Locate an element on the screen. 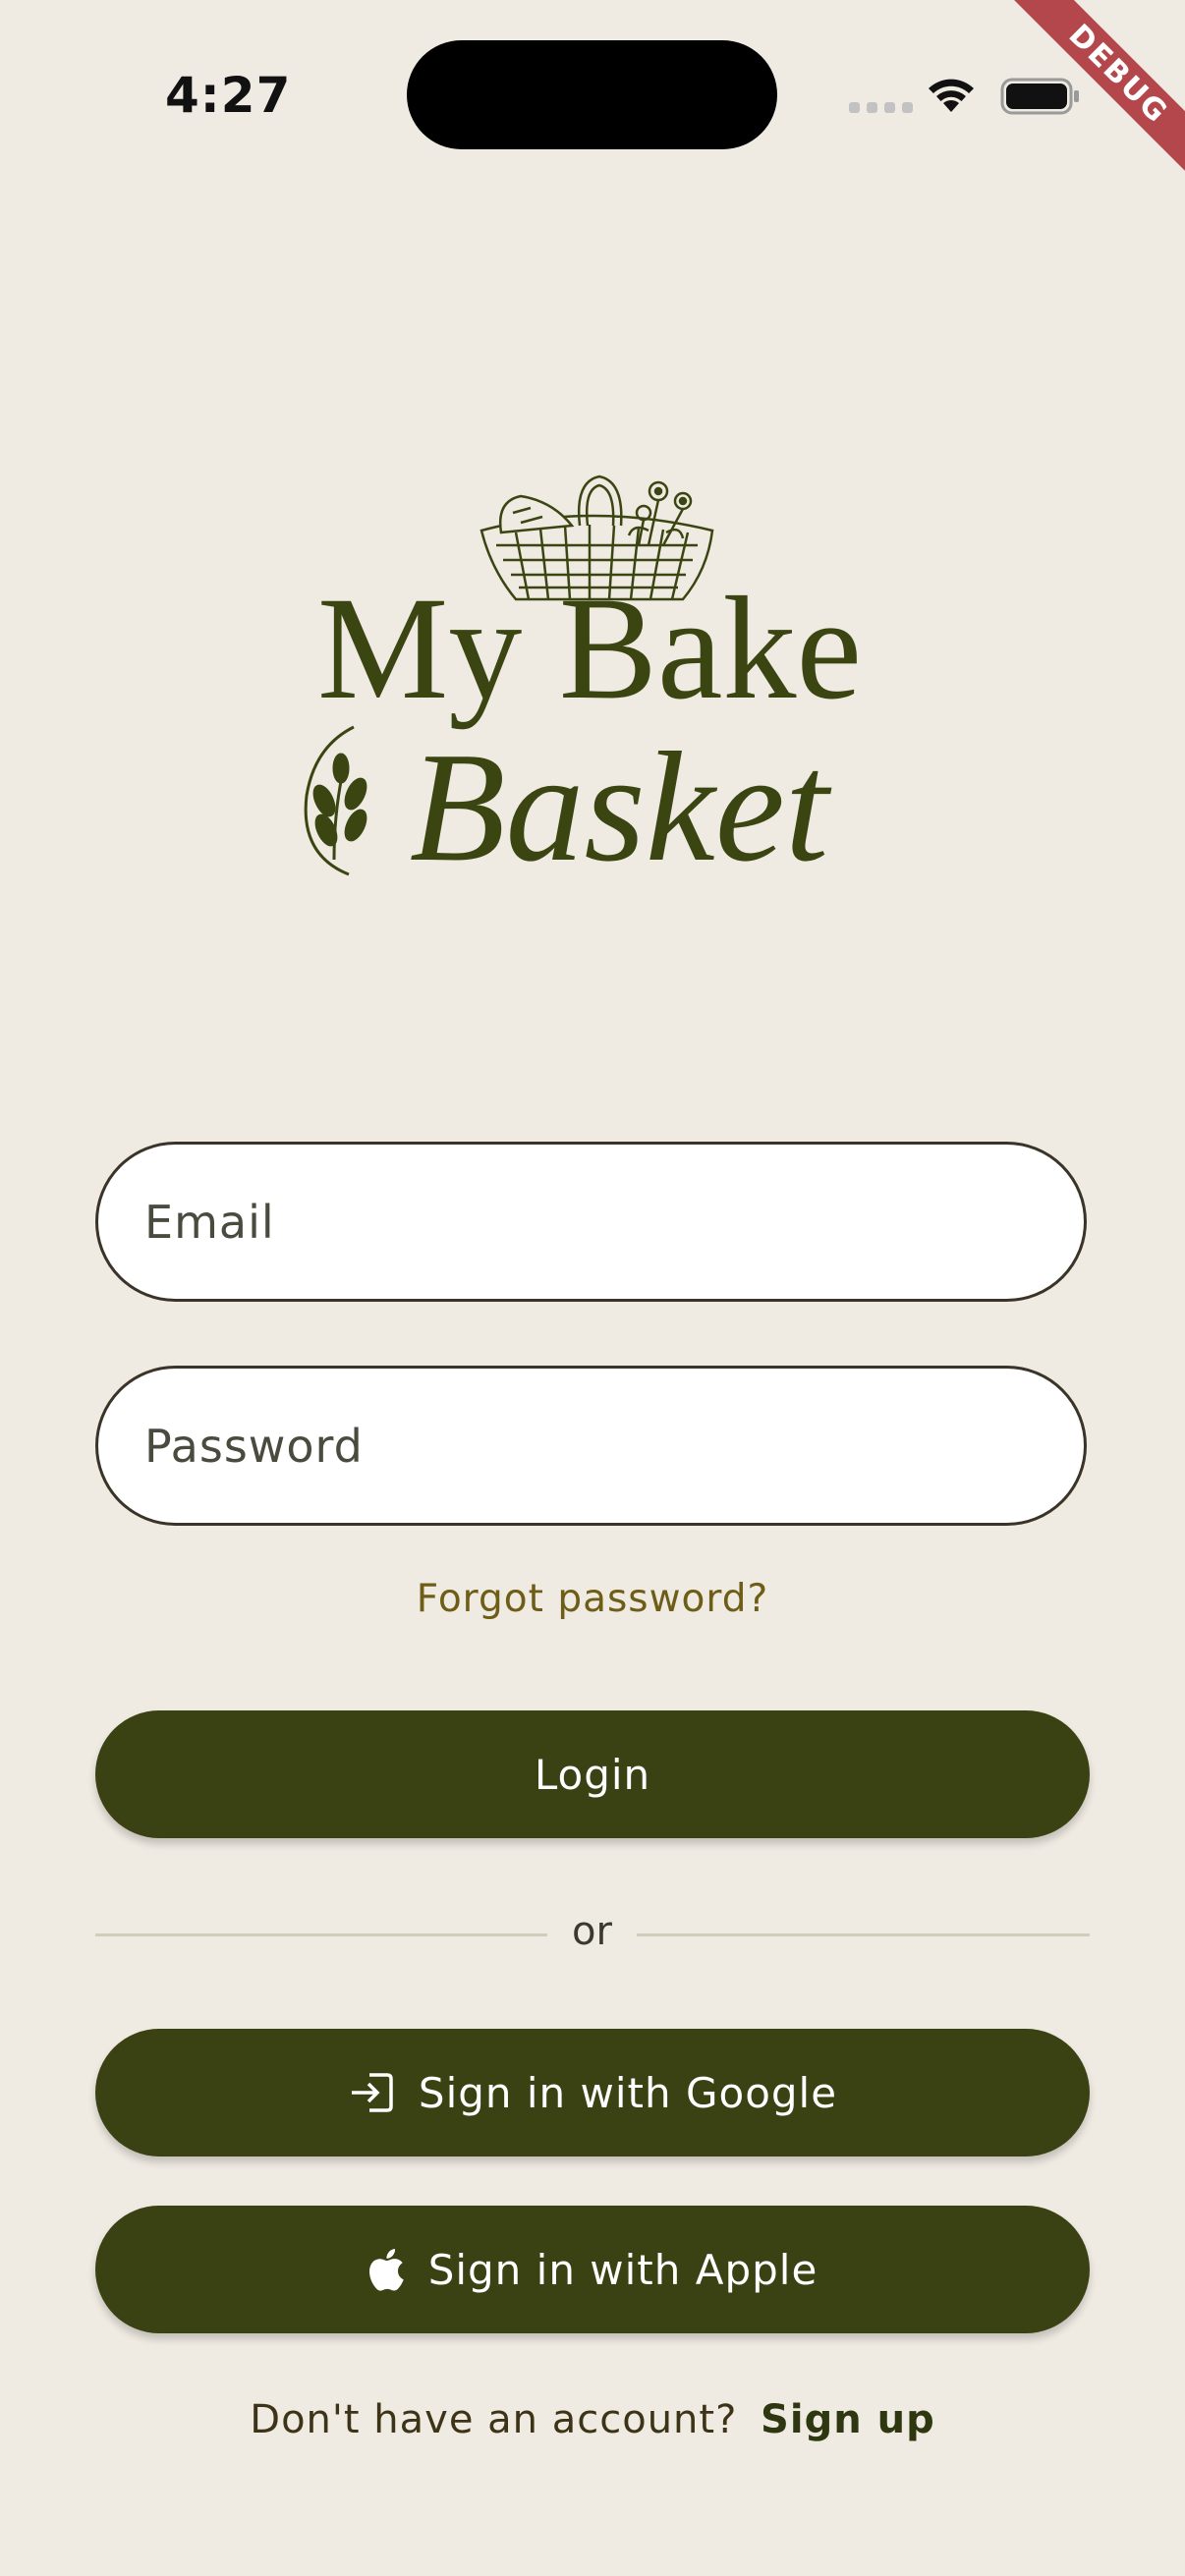 This screenshot has width=1185, height=2576. sign-in-apple-button: Sign in with Apple is located at coordinates (592, 2269).